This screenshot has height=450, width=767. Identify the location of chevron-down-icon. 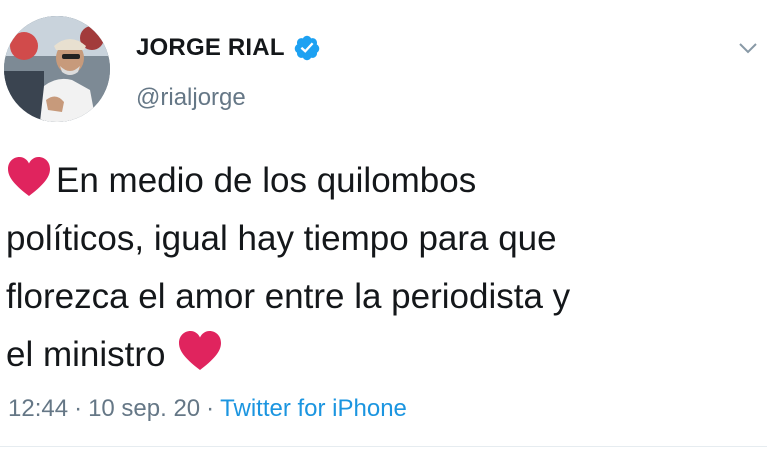
(748, 48).